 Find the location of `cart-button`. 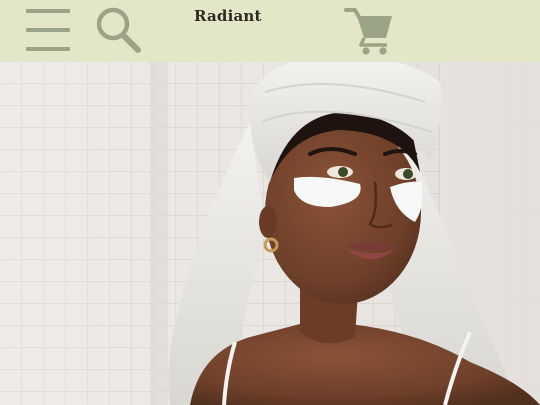

cart-button is located at coordinates (370, 31).